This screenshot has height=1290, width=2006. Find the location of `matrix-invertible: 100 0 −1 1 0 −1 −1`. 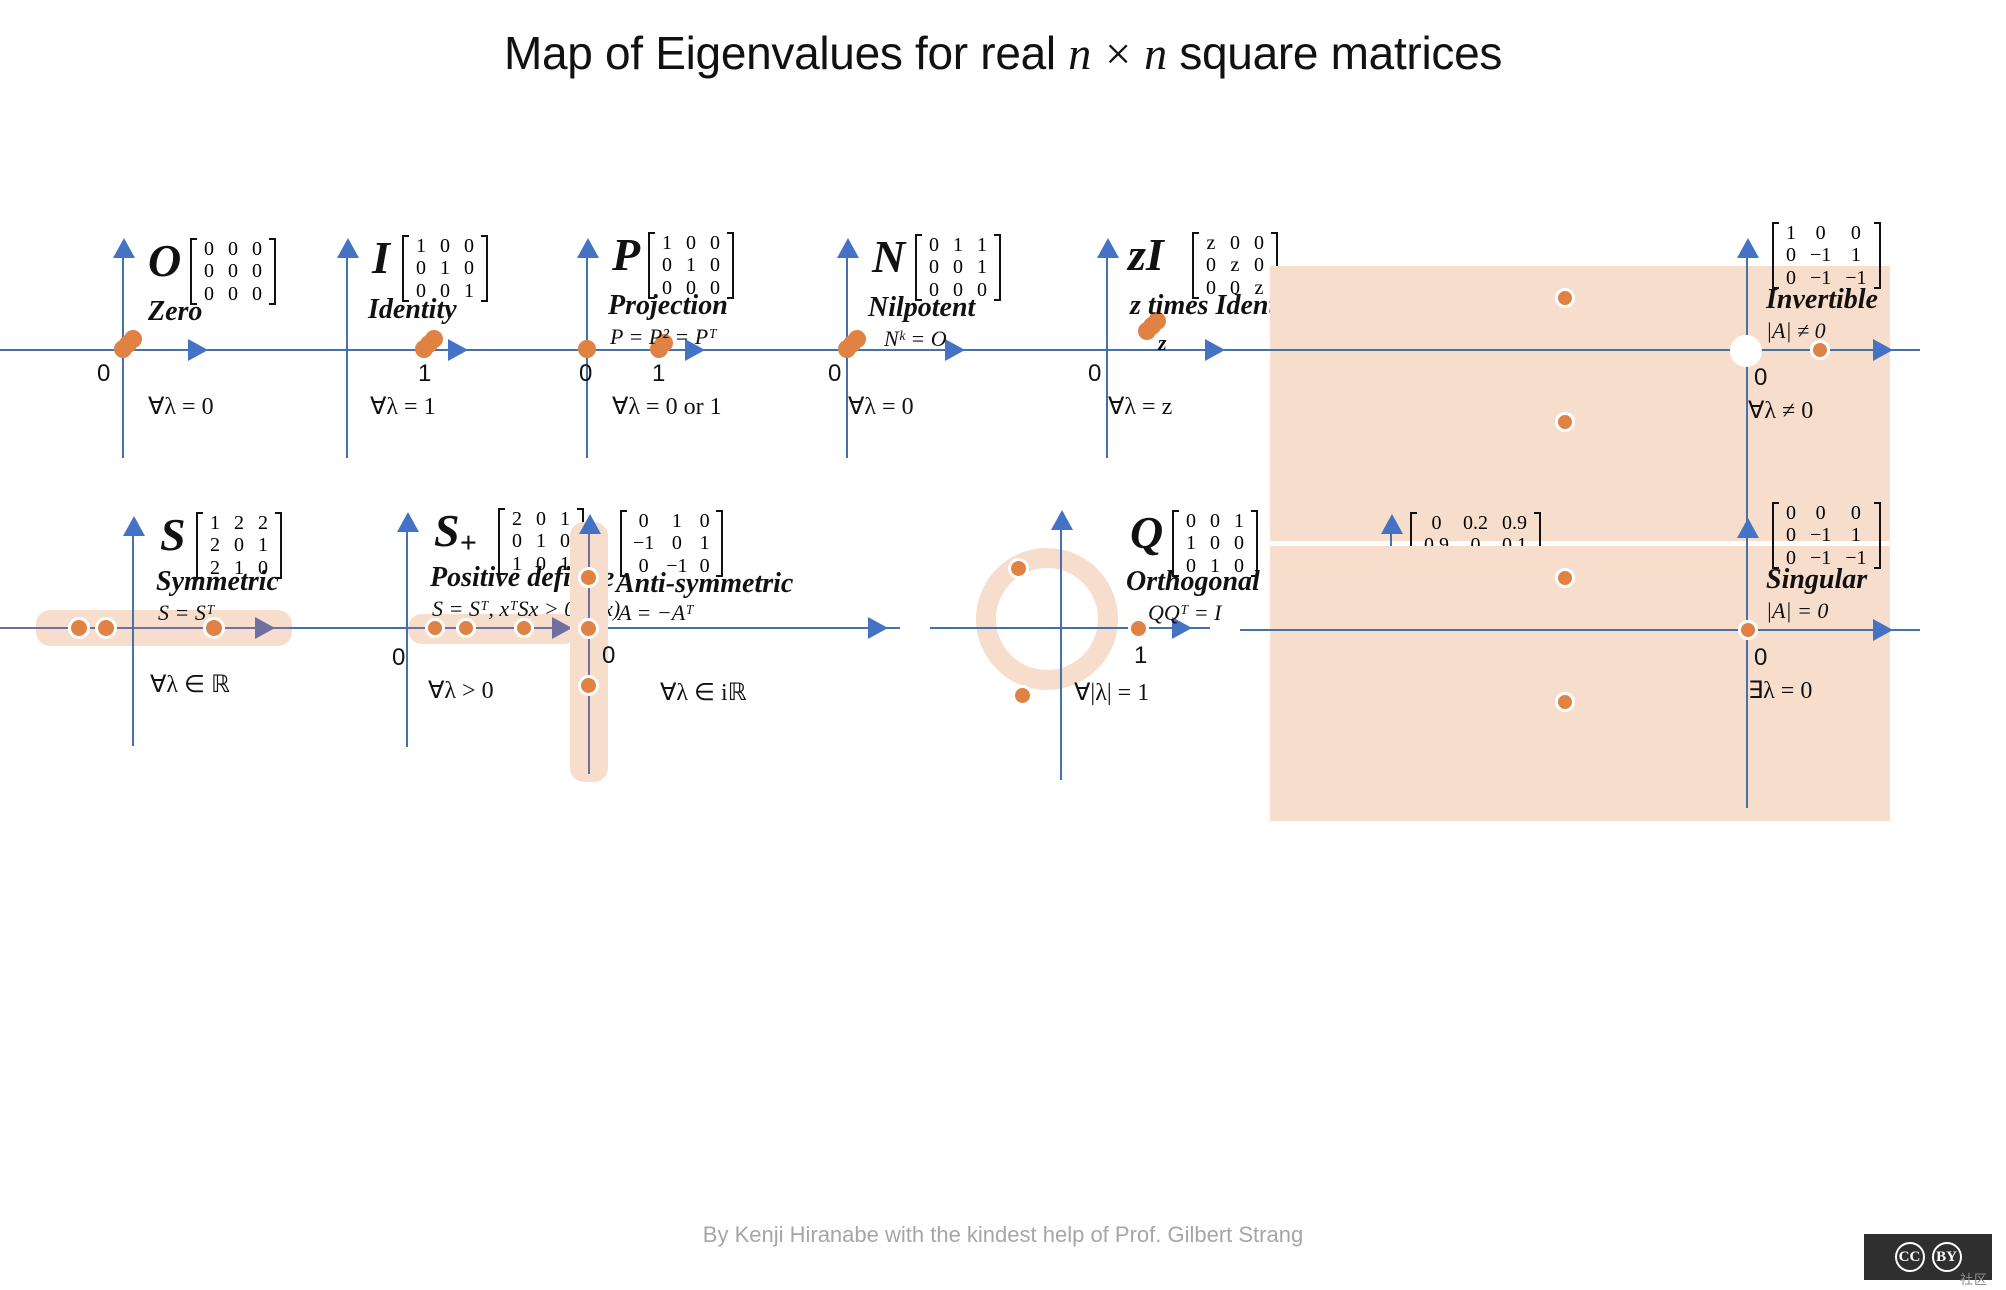

matrix-invertible: 100 0 −1 1 0 −1 −1 is located at coordinates (1826, 256).